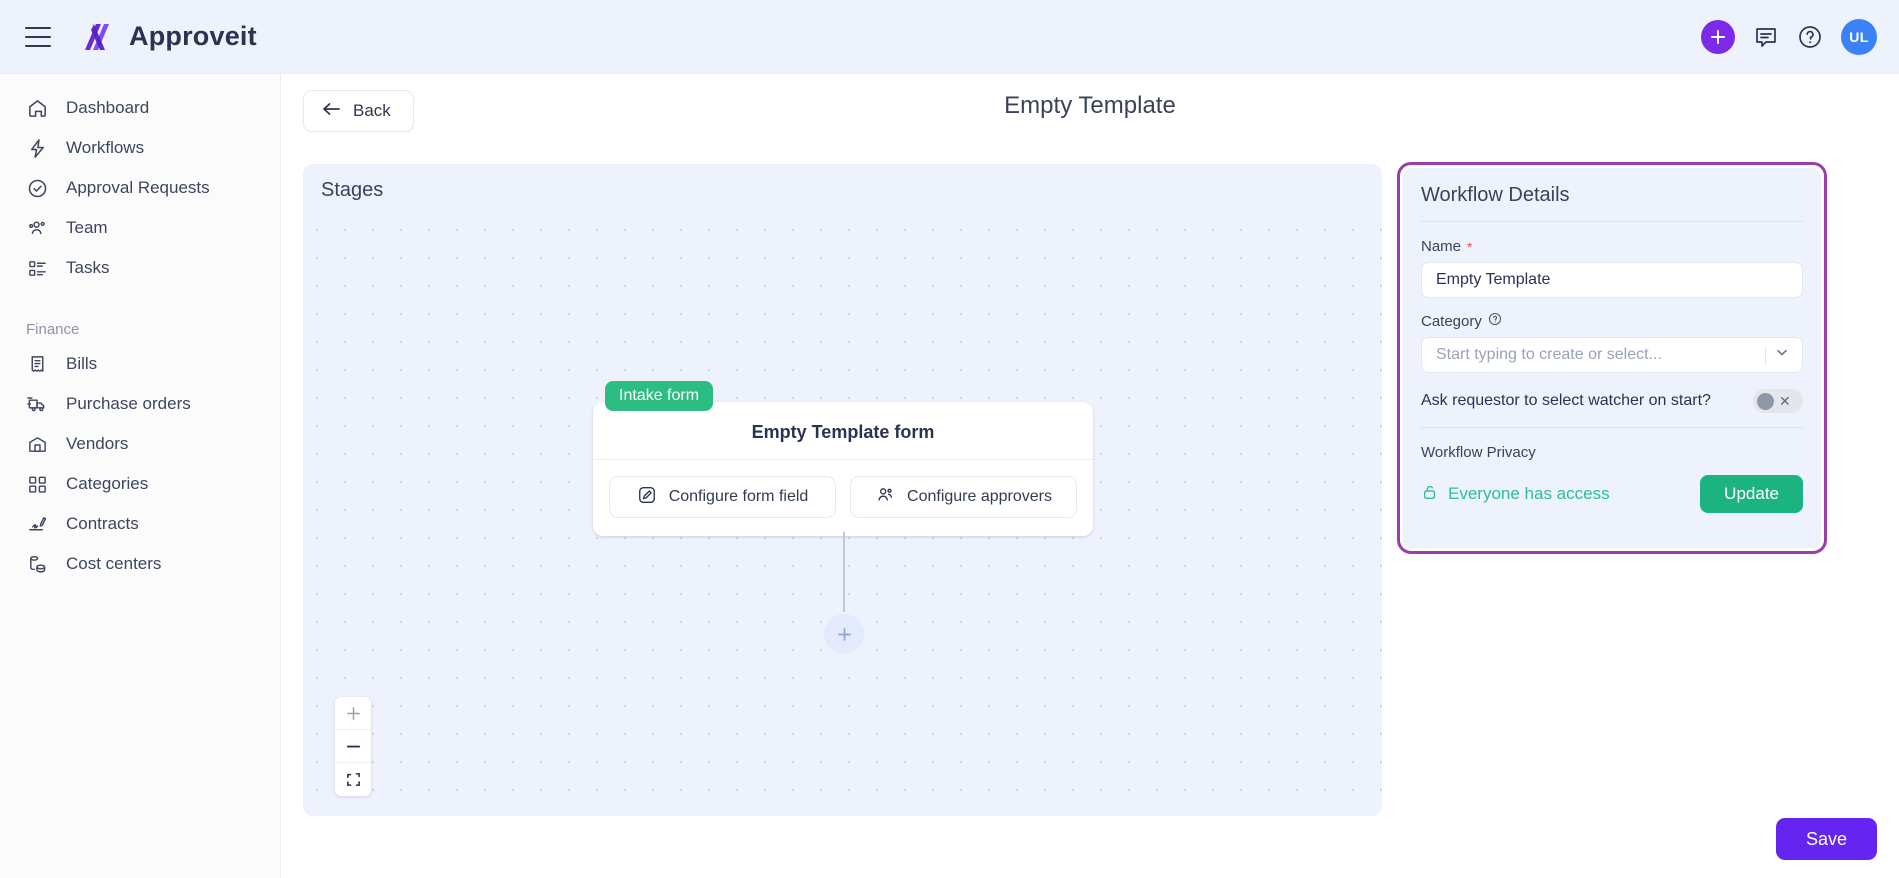  What do you see at coordinates (1090, 105) in the screenshot?
I see `page-title: Empty Template` at bounding box center [1090, 105].